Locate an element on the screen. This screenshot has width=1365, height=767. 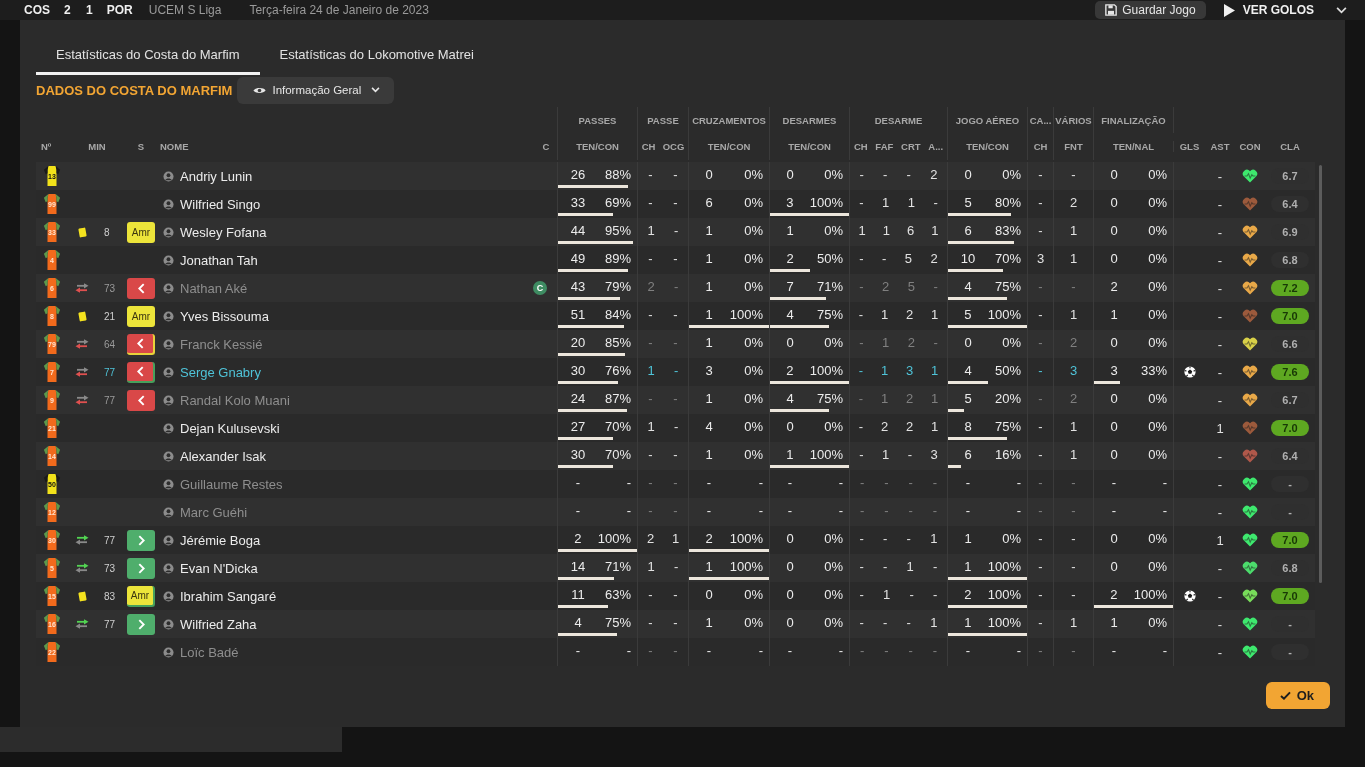
tab: Estatísticas do Lokomotive Matrei is located at coordinates (376, 56).